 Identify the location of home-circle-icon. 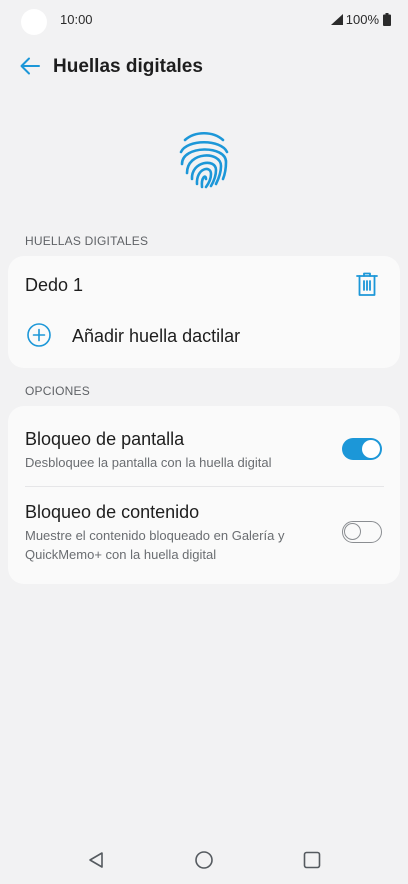
(204, 860).